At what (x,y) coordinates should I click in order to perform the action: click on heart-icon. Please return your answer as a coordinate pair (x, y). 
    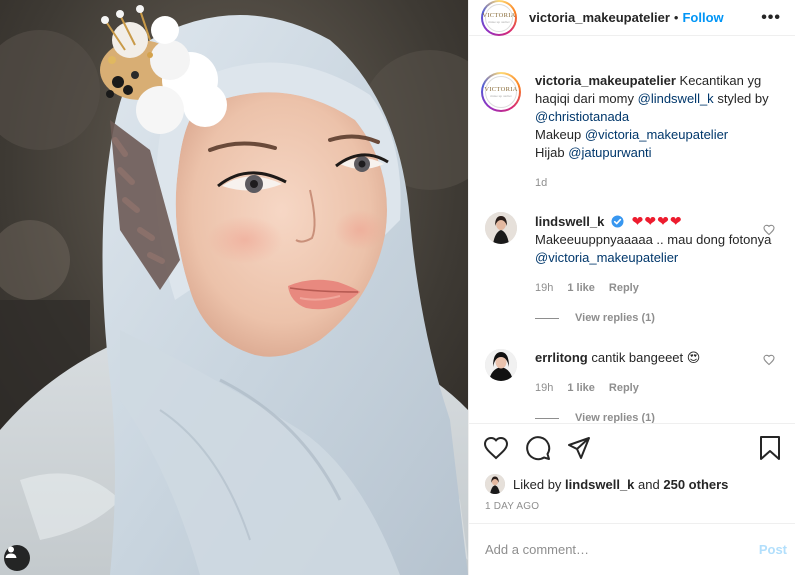
    Looking at the image, I should click on (496, 448).